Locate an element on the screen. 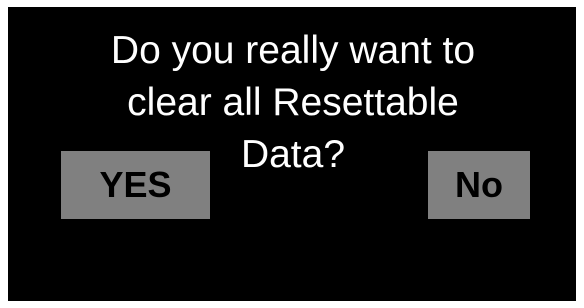 The width and height of the screenshot is (584, 308). no-button: No is located at coordinates (479, 185).